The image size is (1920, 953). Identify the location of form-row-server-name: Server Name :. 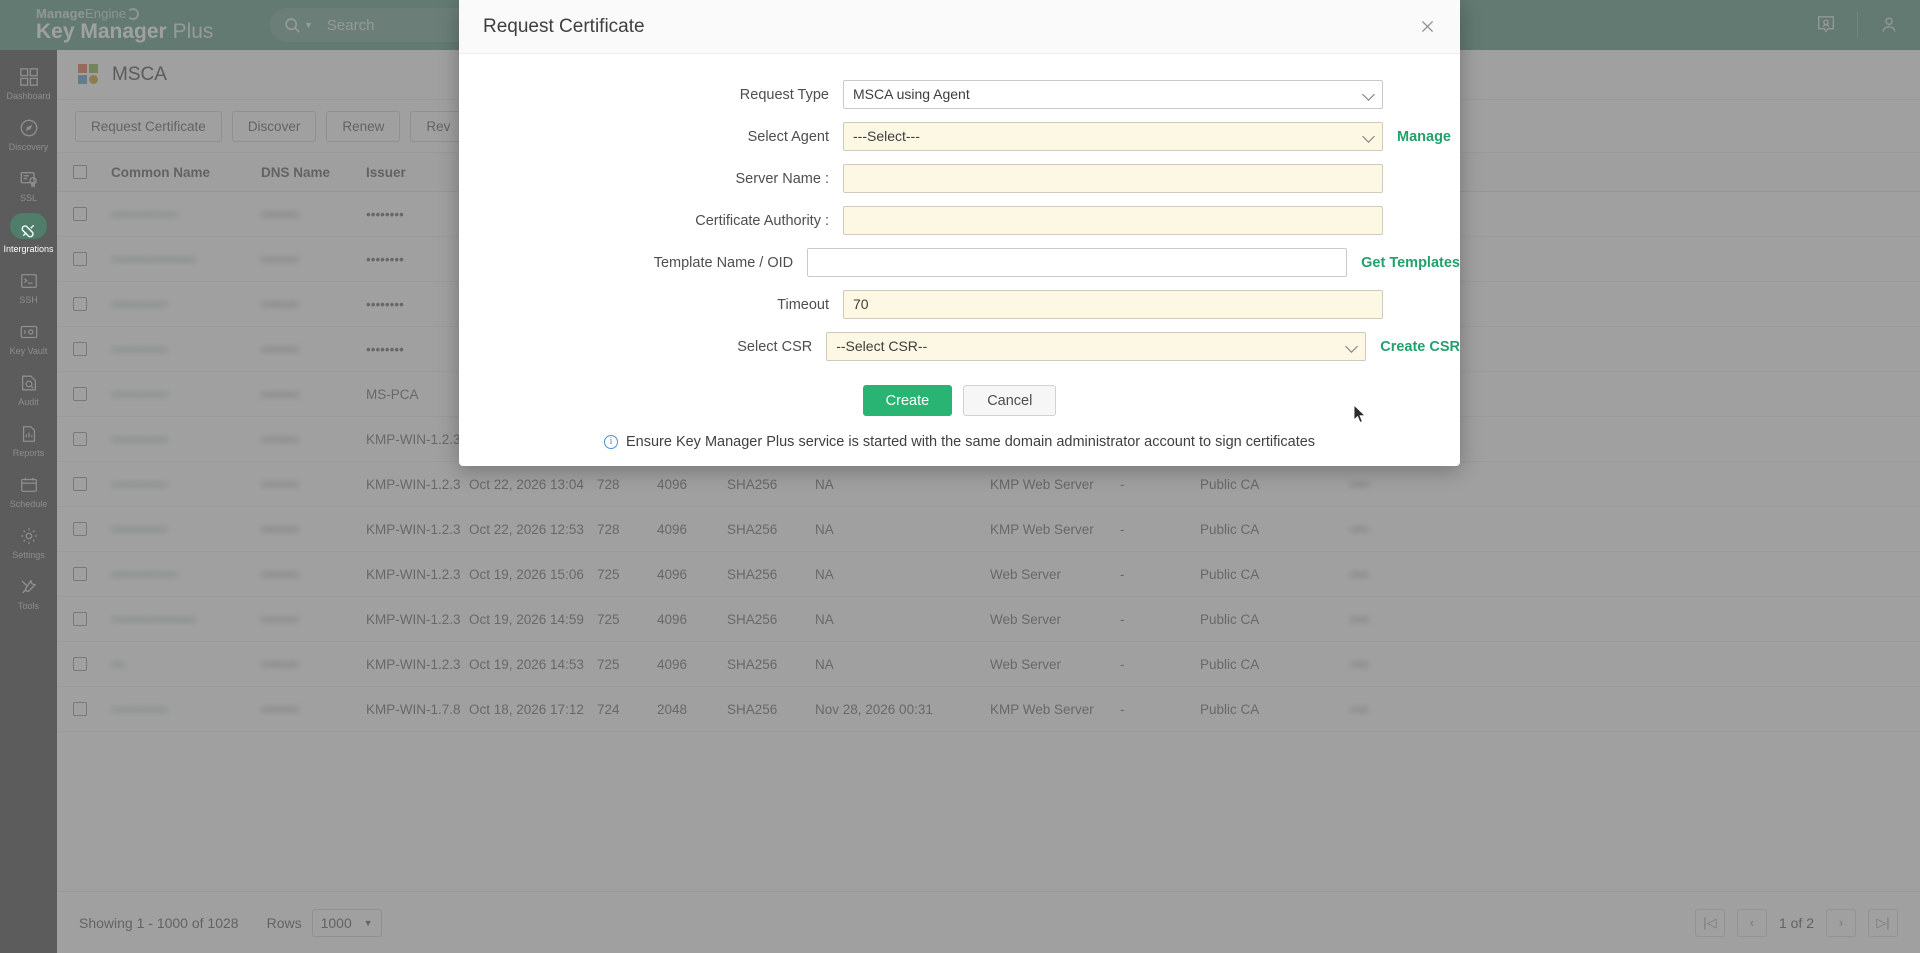
(959, 178).